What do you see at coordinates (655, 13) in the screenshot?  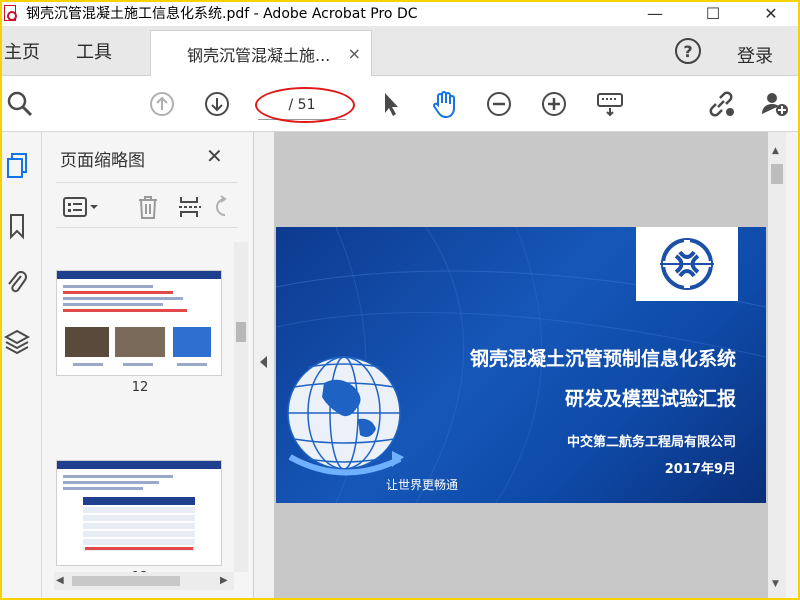 I see `minimize-button: —` at bounding box center [655, 13].